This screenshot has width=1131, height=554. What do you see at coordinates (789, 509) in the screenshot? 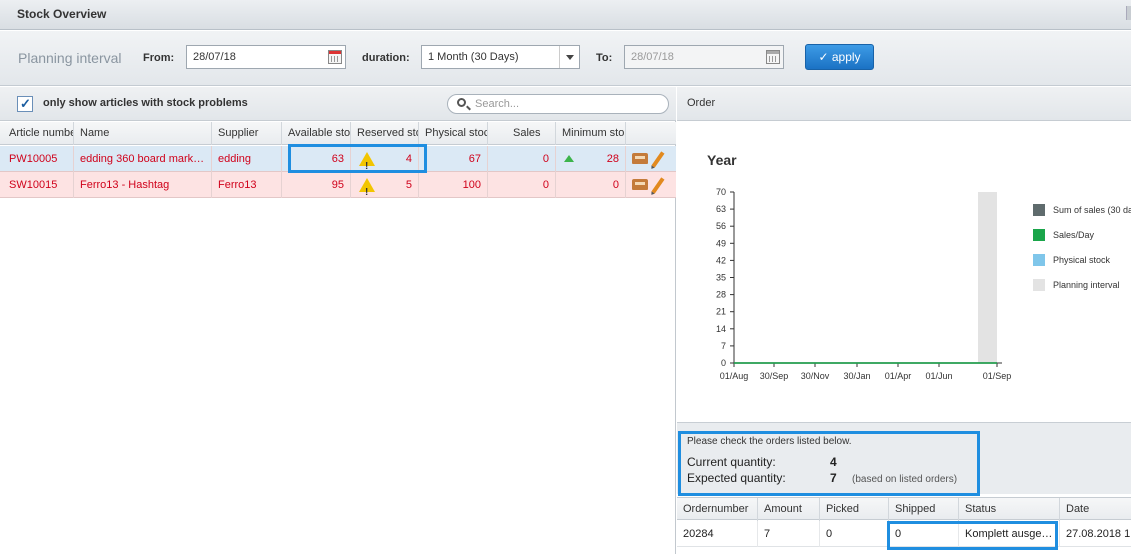
I see `col-amount: Amount` at bounding box center [789, 509].